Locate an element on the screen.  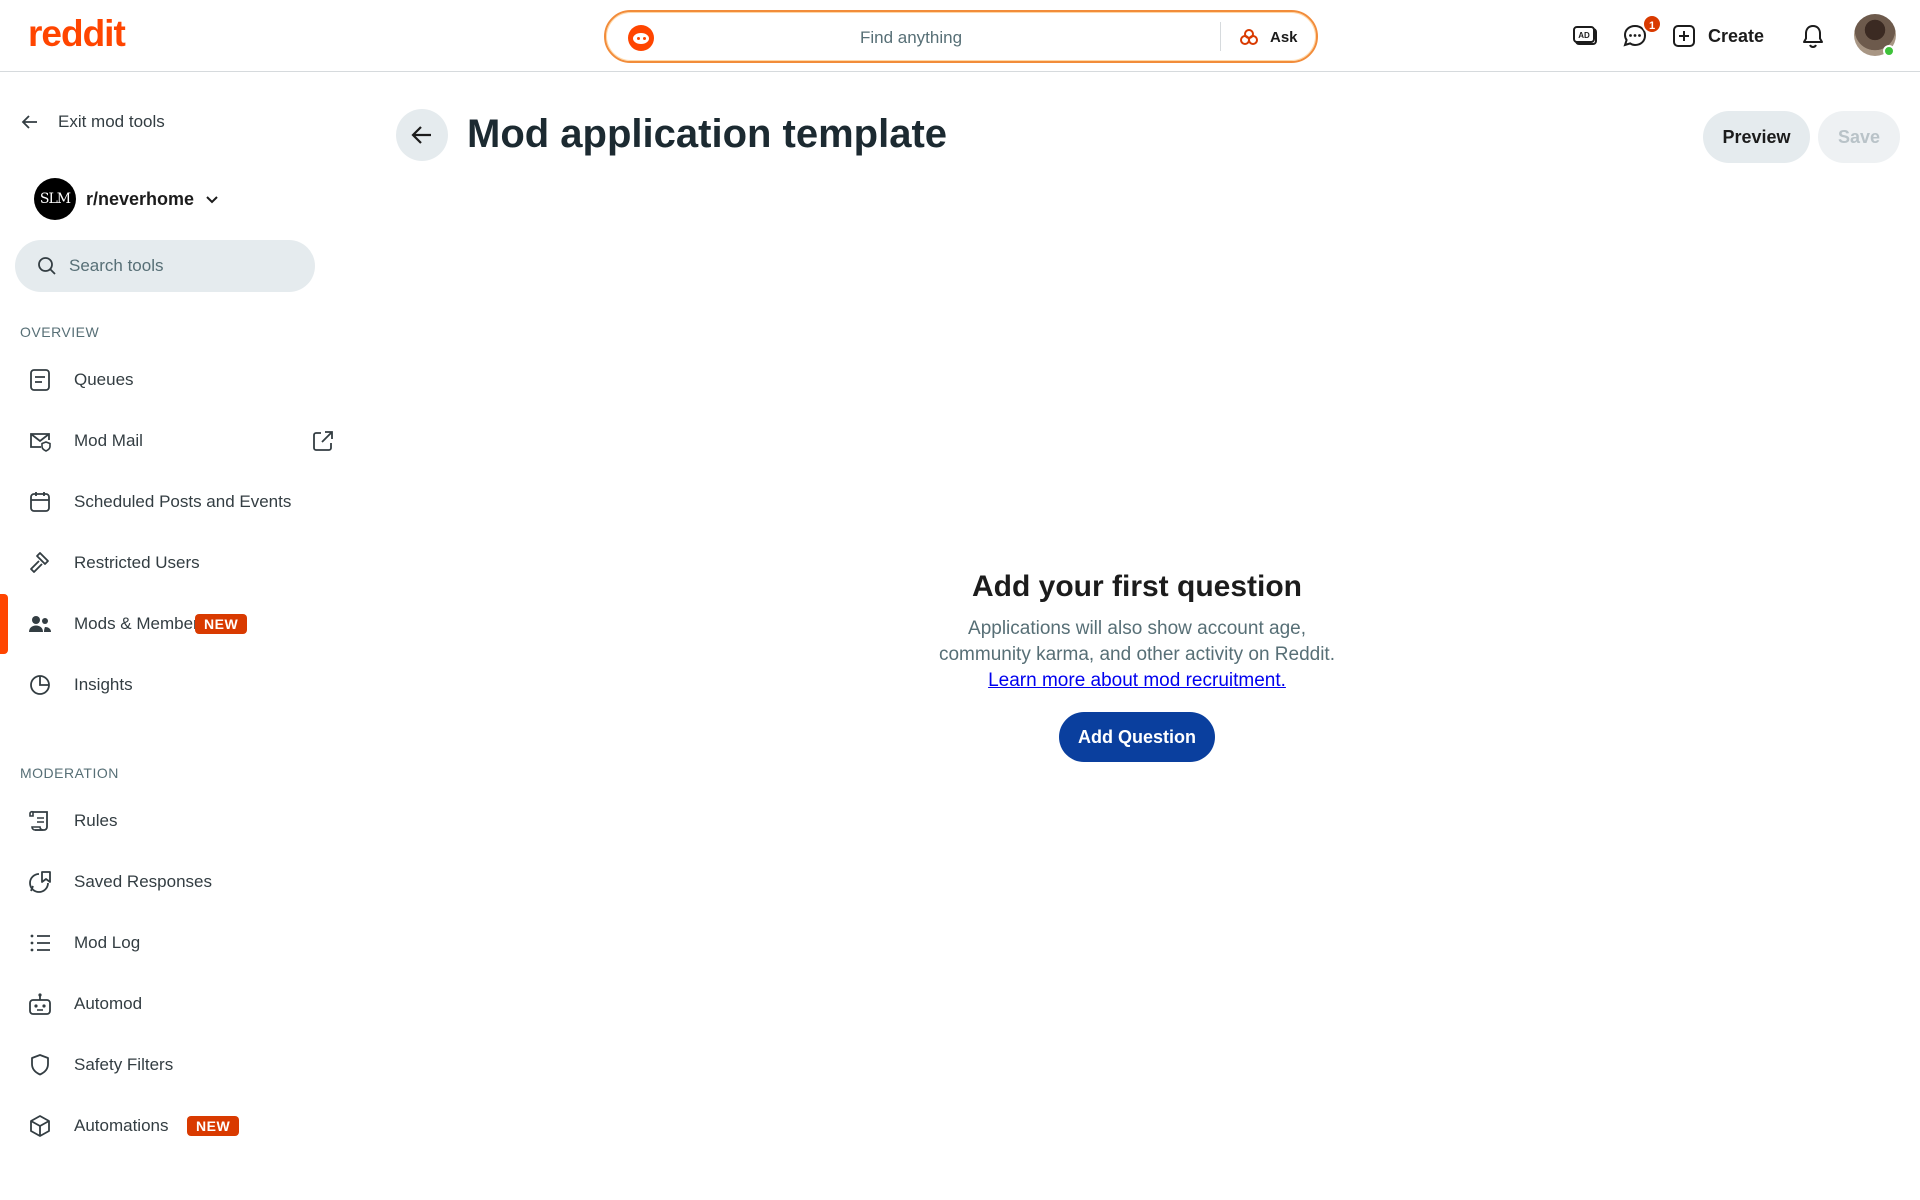
top-bar: reddit Find anything Ask AD 1 Create is located at coordinates (960, 36).